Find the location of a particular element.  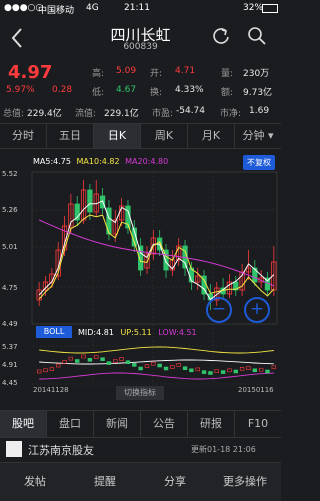

status-bar: ●●●○○ 中国移动 4G 21:11 32% is located at coordinates (140, 9).